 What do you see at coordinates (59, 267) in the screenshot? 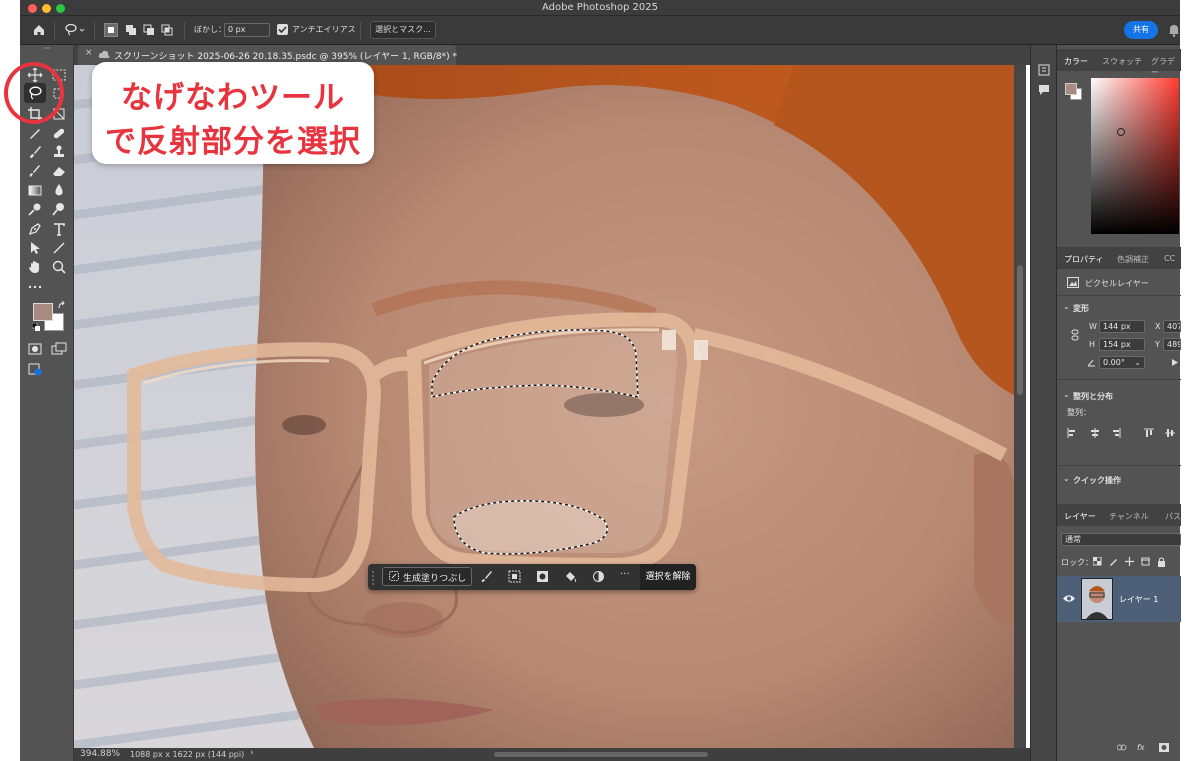
I see `zoom-tool-icon` at bounding box center [59, 267].